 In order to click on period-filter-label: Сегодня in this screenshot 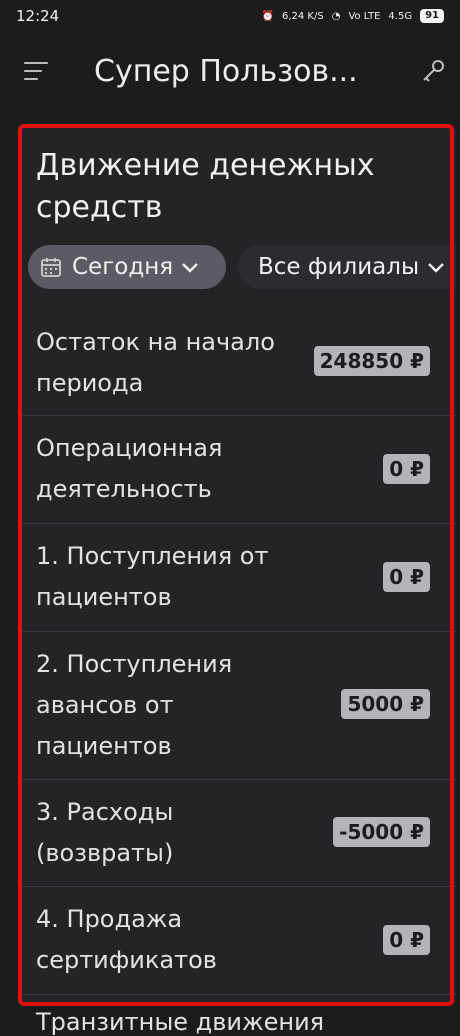, I will do `click(123, 267)`.